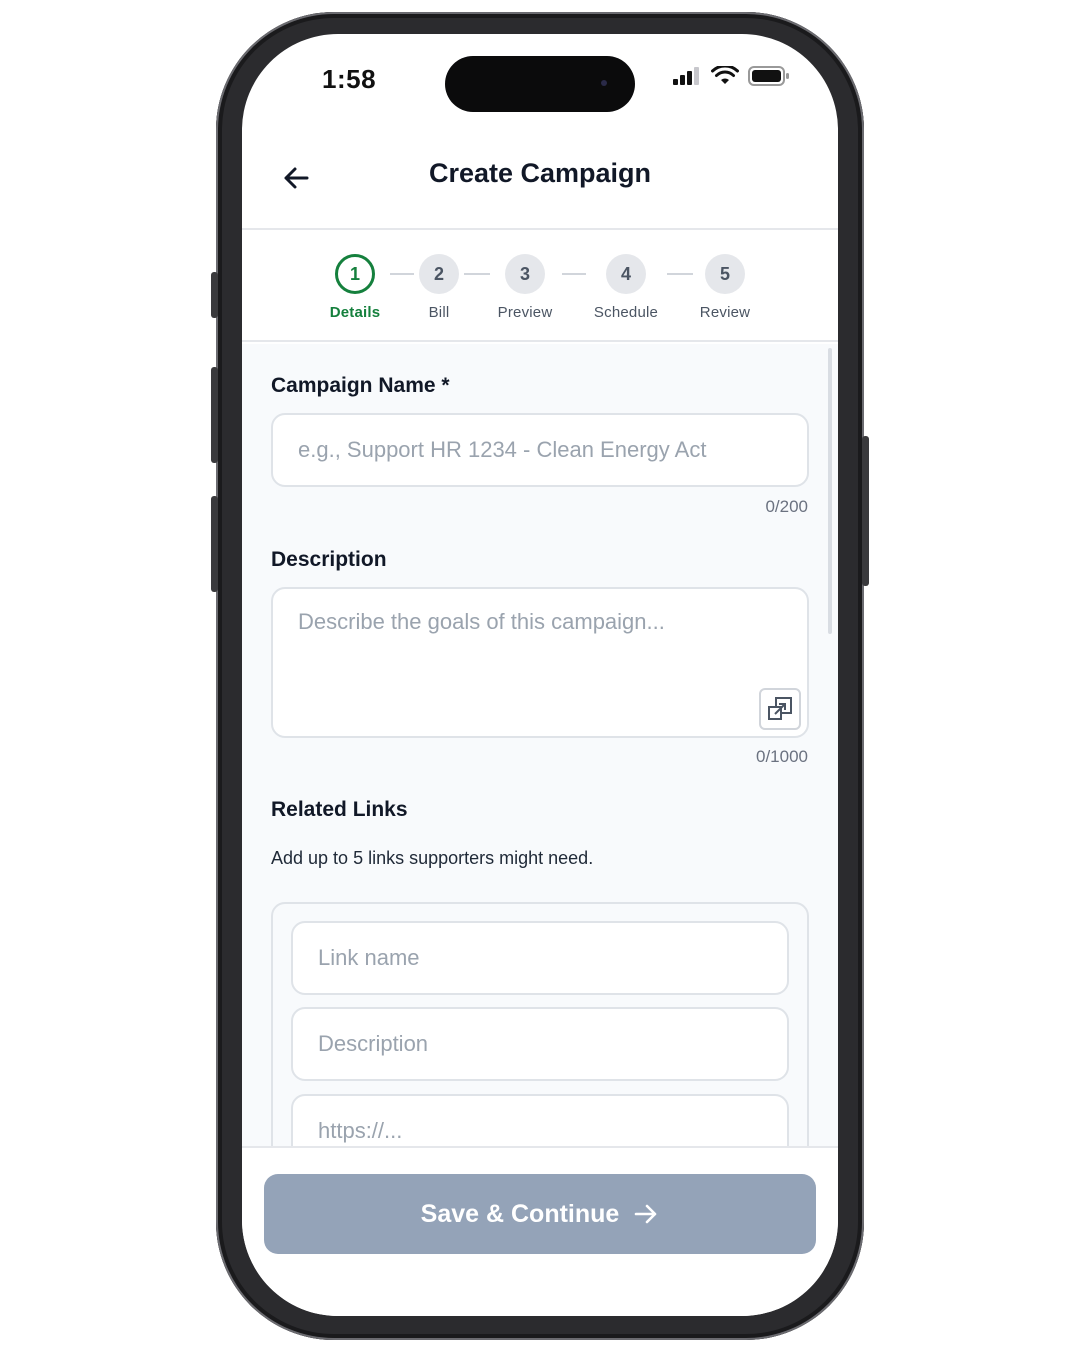 Image resolution: width=1080 pixels, height=1350 pixels. Describe the element at coordinates (830, 491) in the screenshot. I see `scrollbar` at that location.